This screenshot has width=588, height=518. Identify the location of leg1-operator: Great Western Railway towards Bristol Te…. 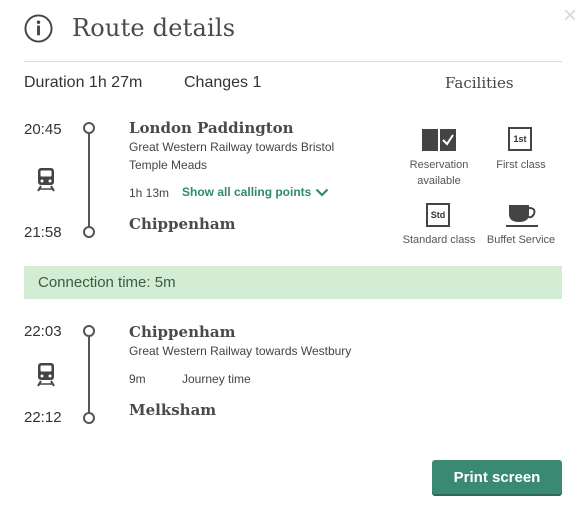
(244, 156).